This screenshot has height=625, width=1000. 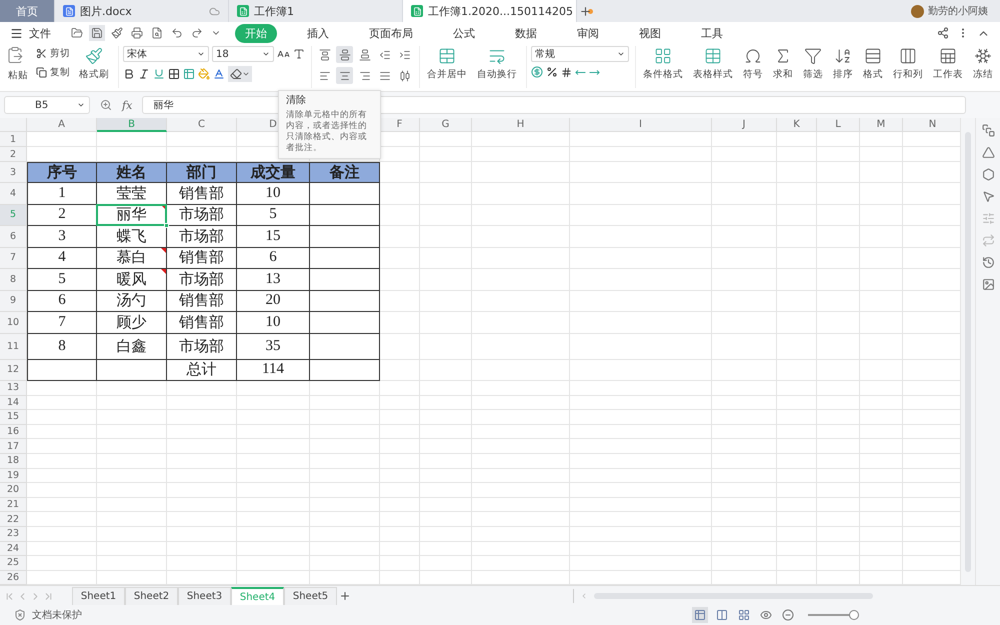 What do you see at coordinates (57, 615) in the screenshot?
I see `protection-status: 文档未保护` at bounding box center [57, 615].